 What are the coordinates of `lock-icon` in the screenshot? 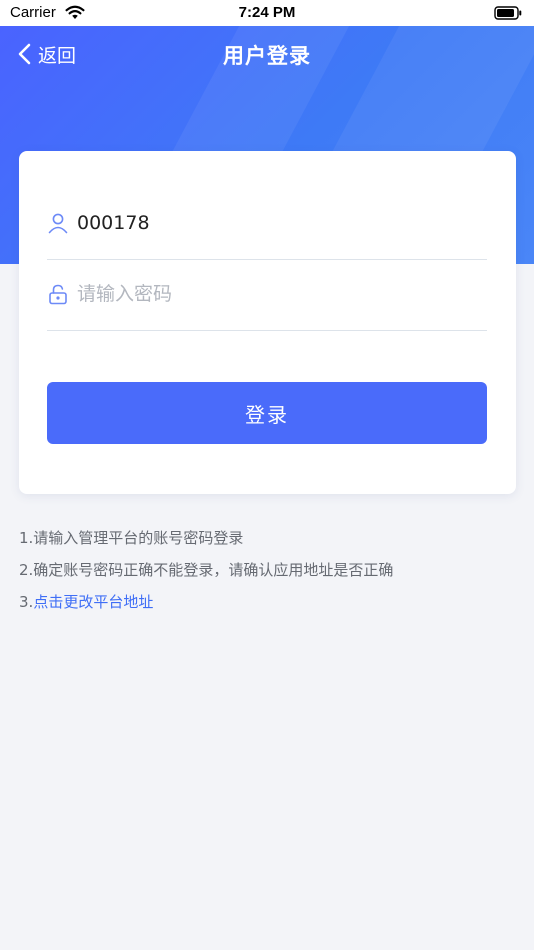 It's located at (58, 294).